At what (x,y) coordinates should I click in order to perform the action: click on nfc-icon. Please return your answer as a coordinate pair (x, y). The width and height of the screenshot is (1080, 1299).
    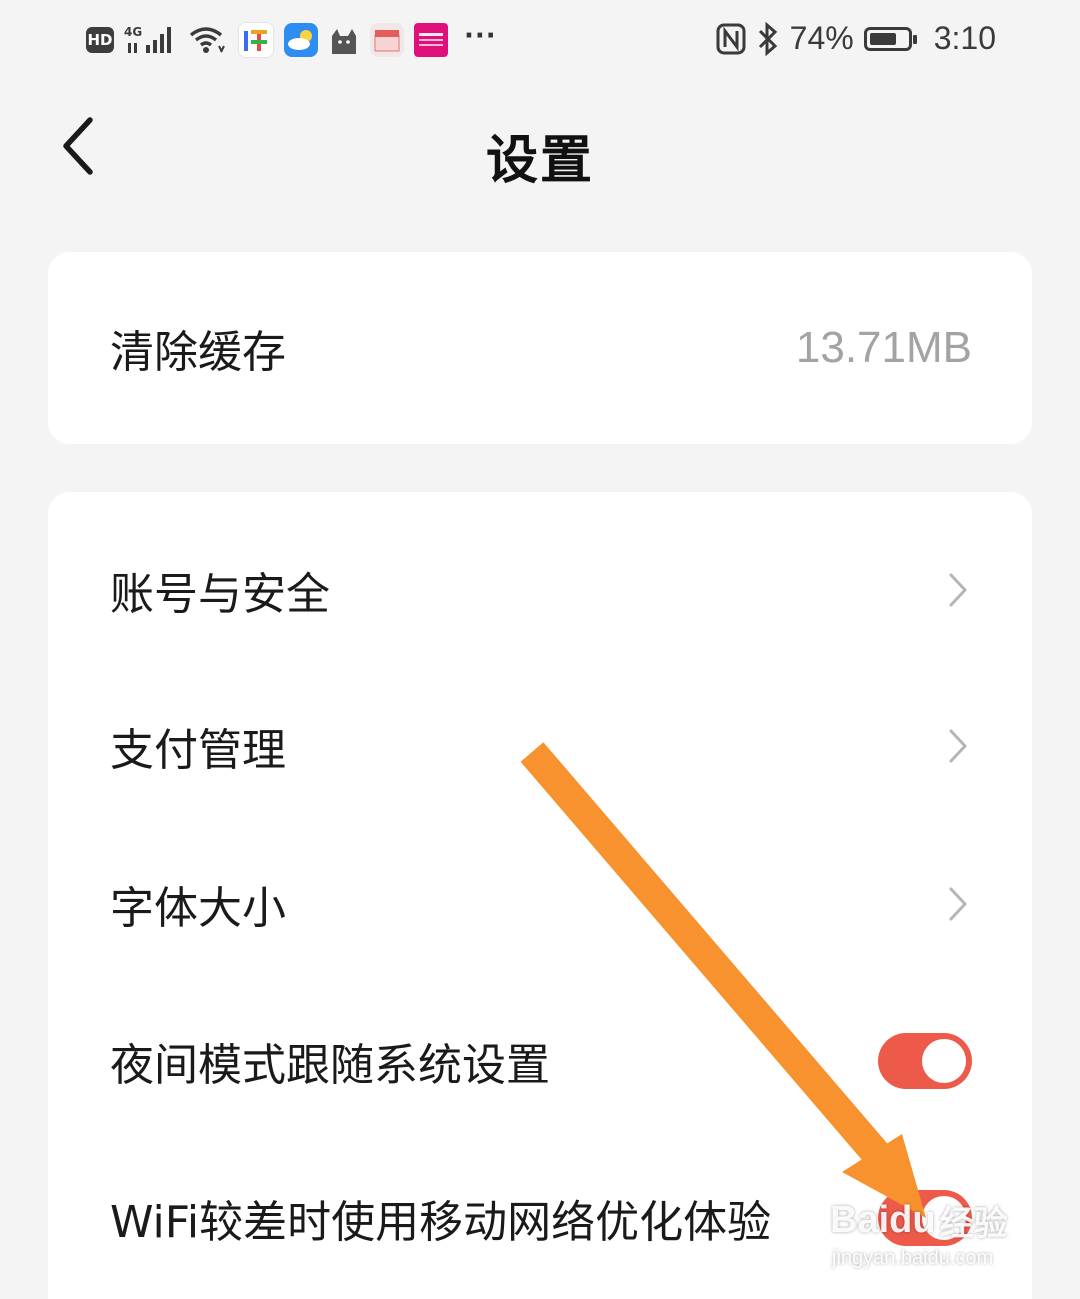
    Looking at the image, I should click on (731, 38).